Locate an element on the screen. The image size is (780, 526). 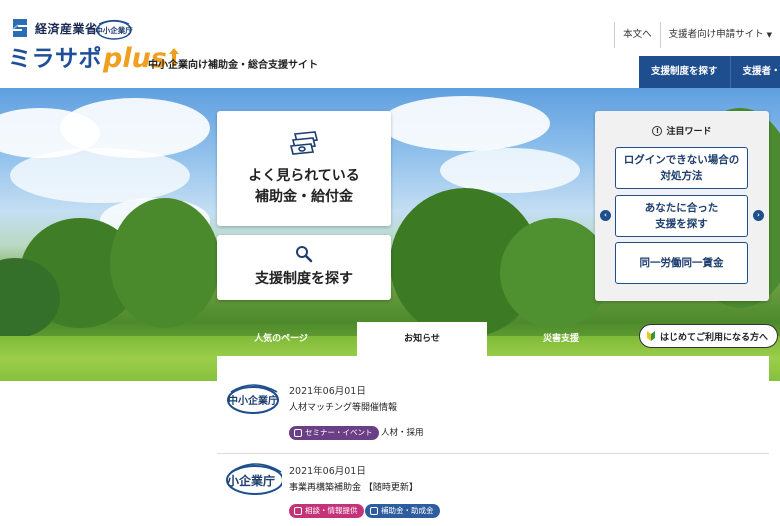
panel-header: ! 注目ワード is located at coordinates (682, 130).